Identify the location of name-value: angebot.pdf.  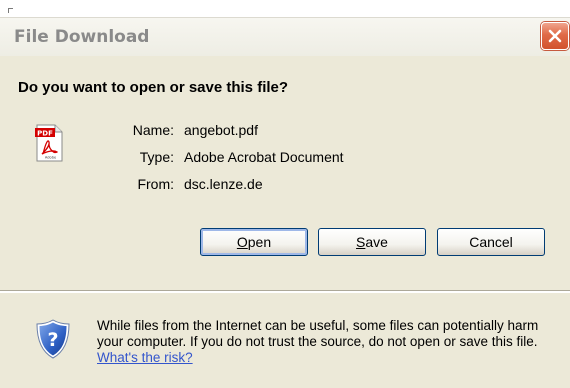
(221, 130).